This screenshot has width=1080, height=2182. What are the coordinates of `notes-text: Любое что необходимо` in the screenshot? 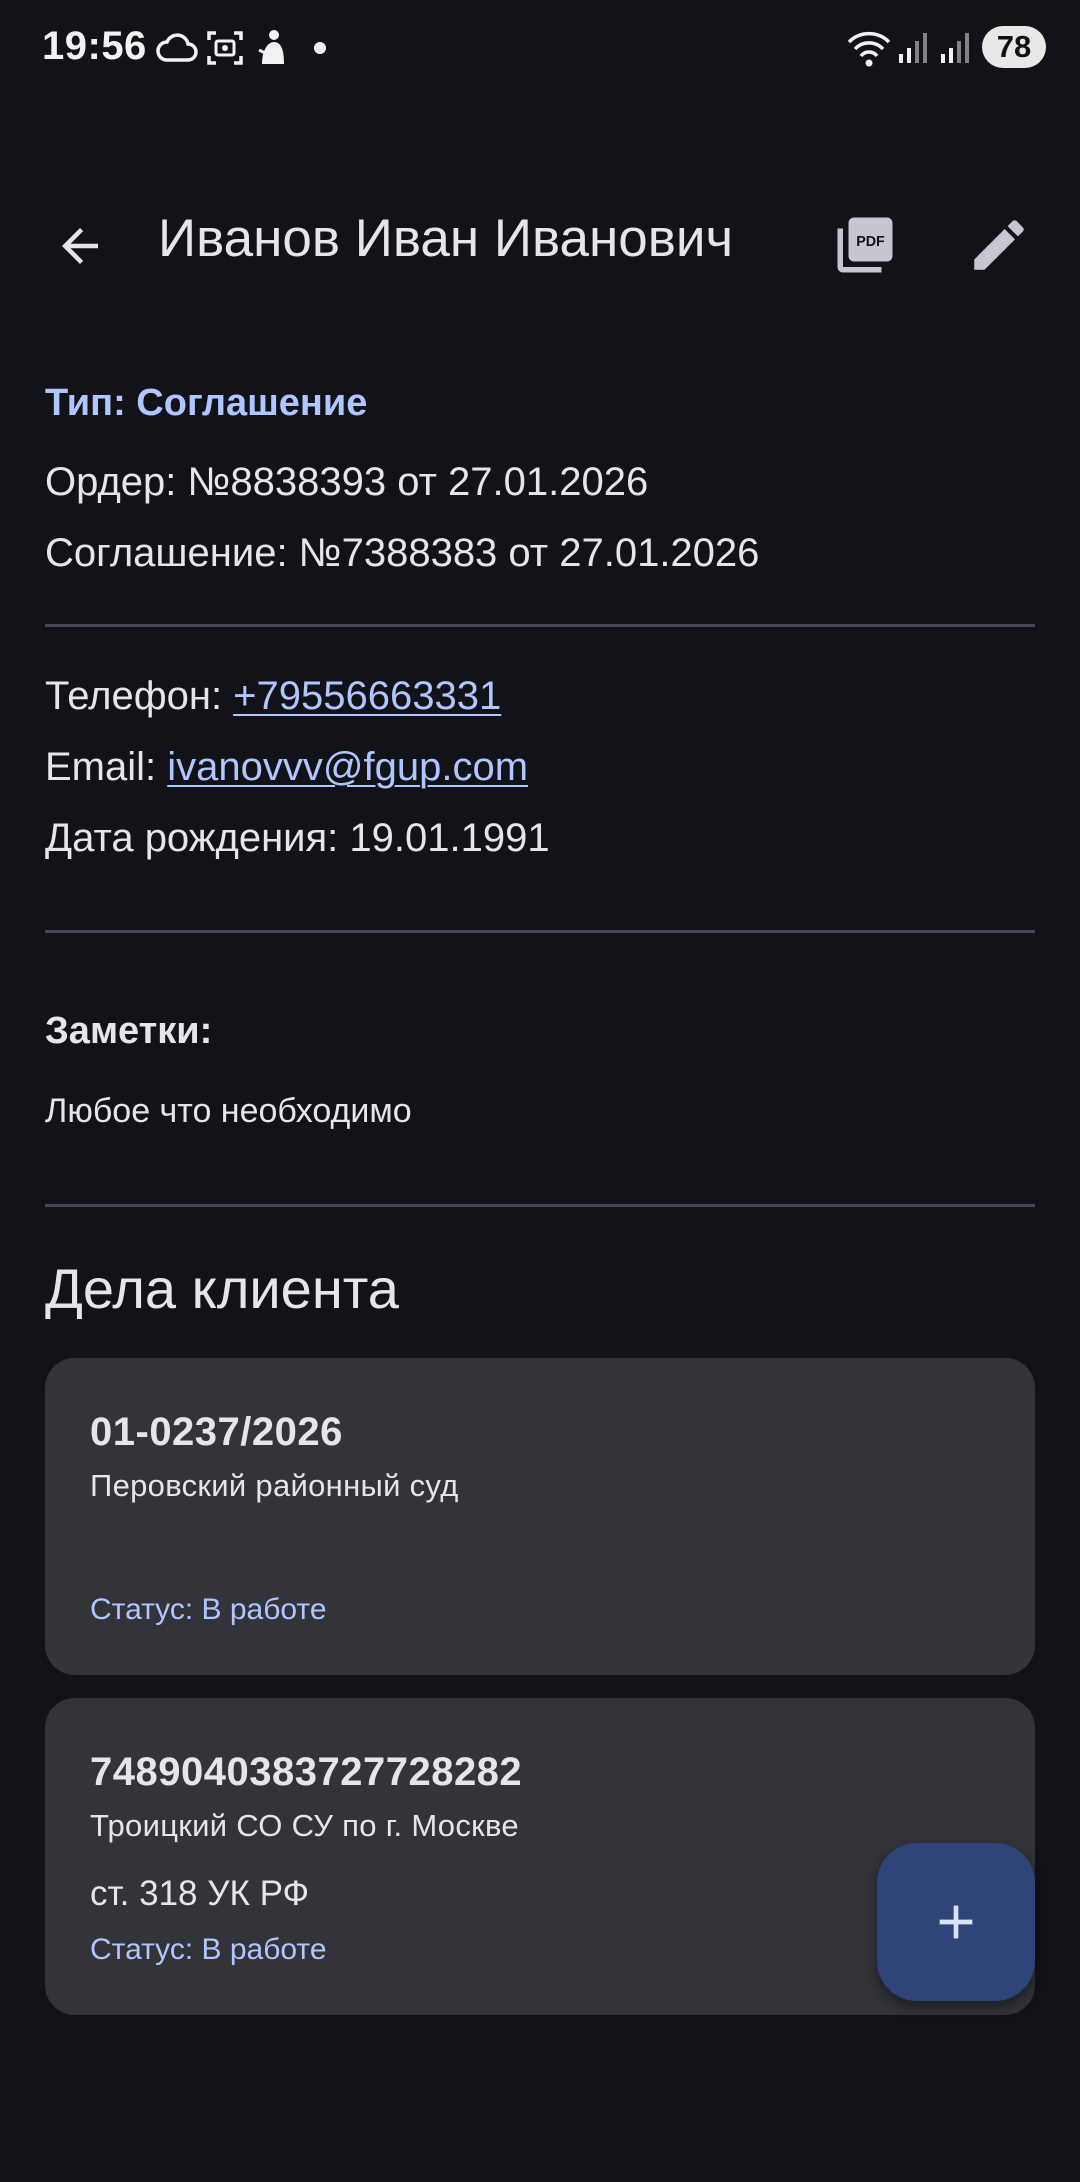 It's located at (228, 1111).